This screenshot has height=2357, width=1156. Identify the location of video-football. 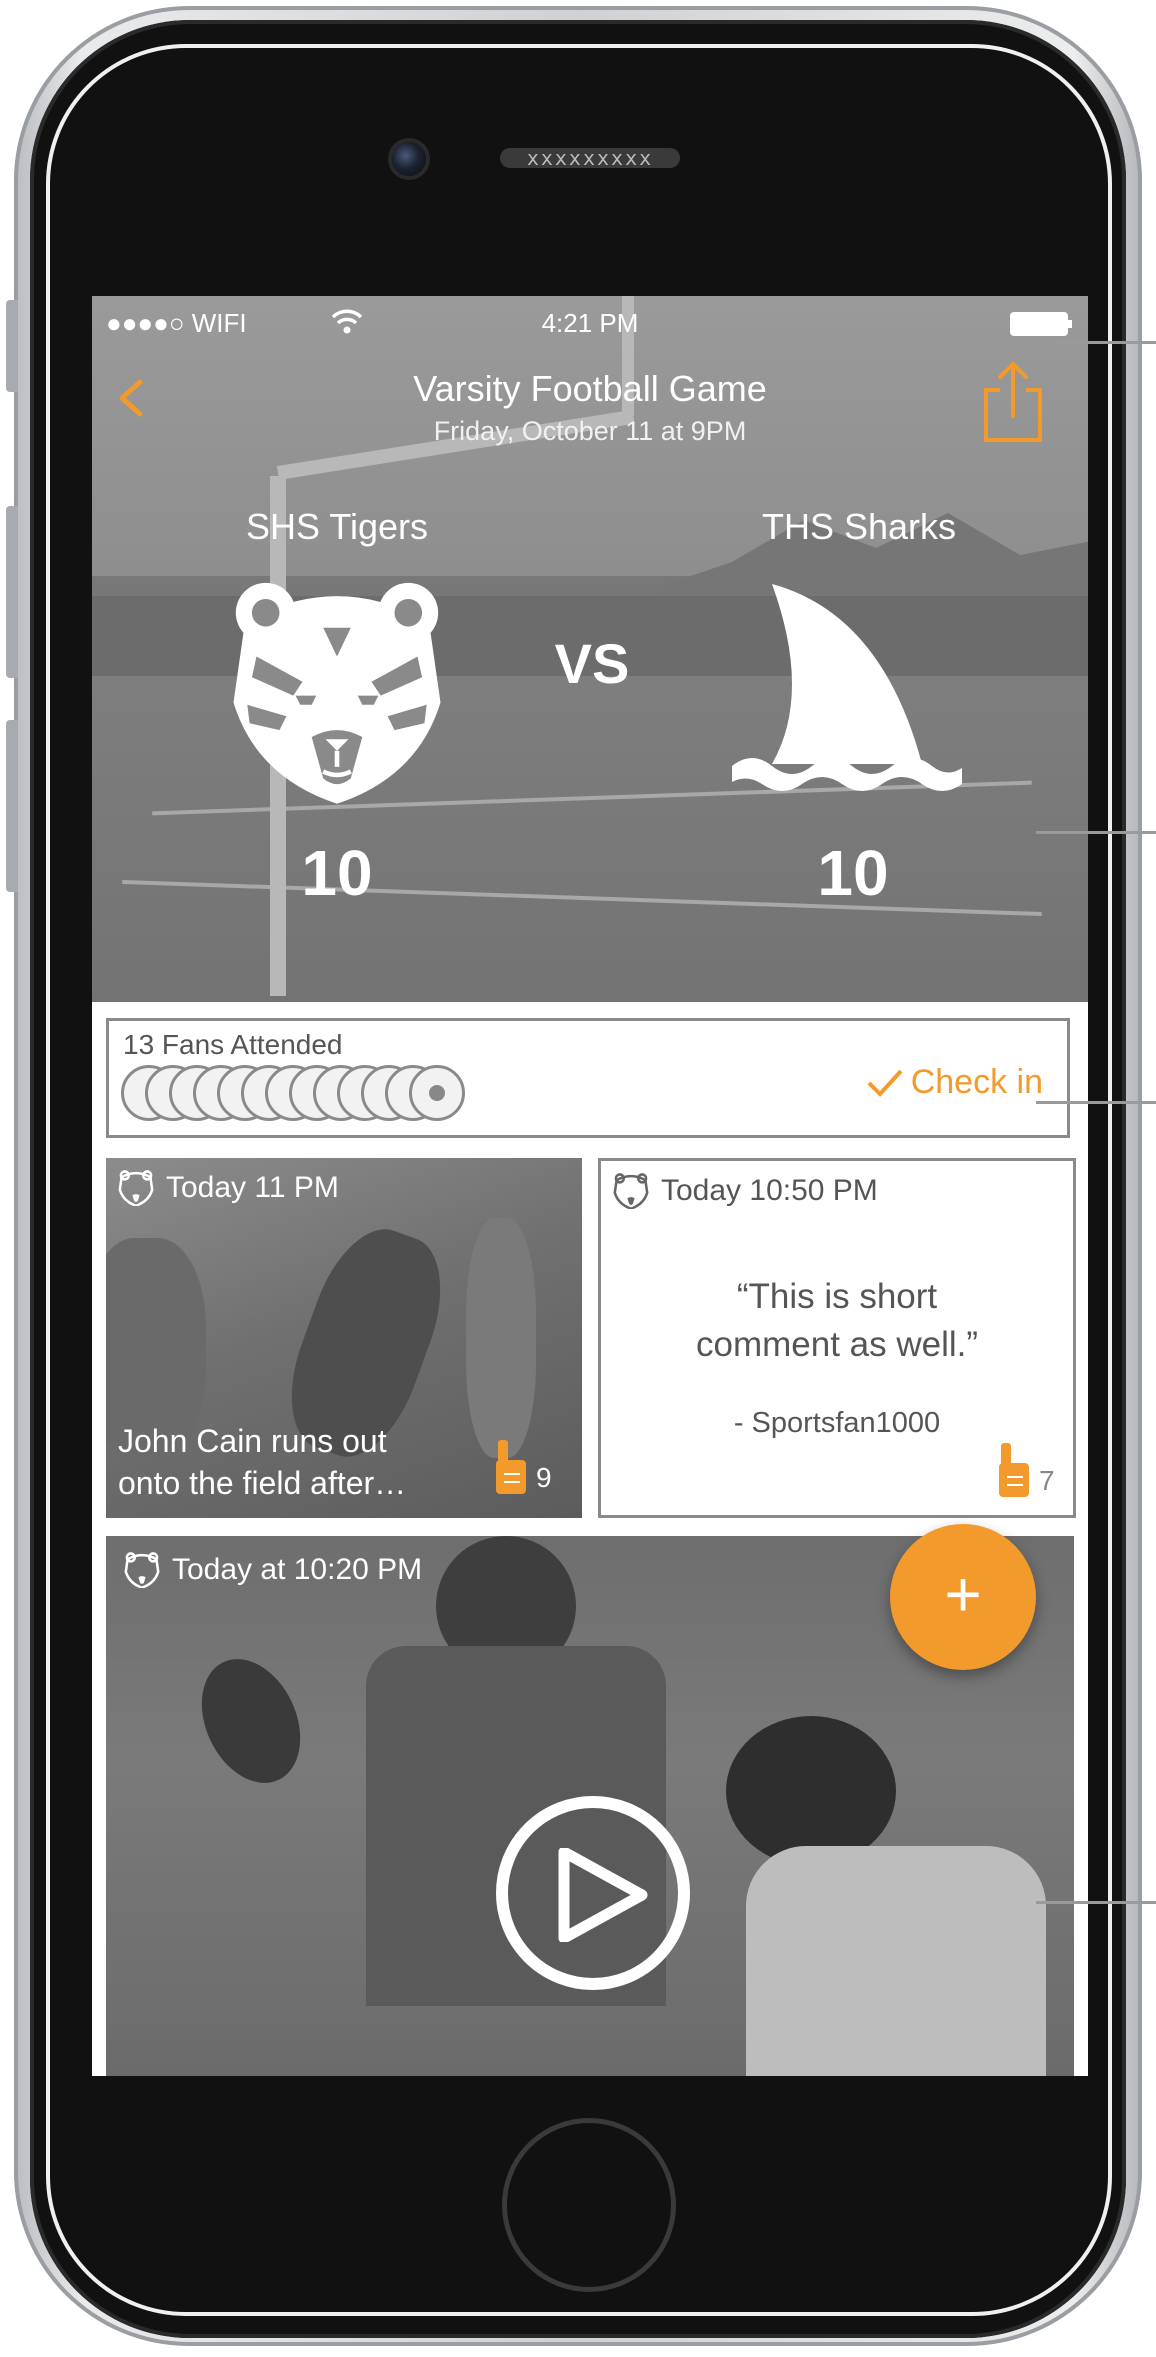
(251, 1721).